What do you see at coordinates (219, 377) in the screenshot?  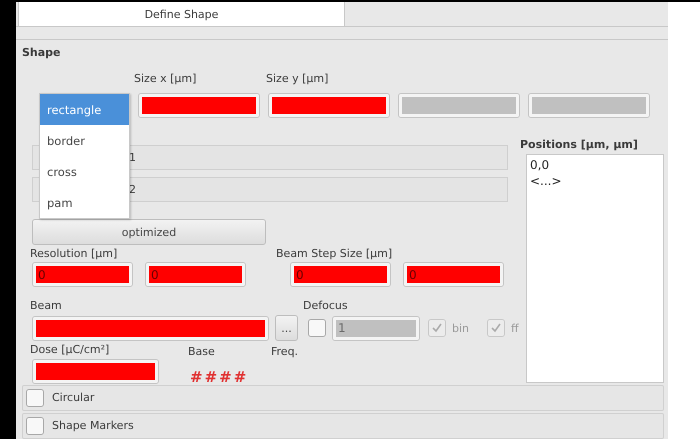 I see `base-value: ####` at bounding box center [219, 377].